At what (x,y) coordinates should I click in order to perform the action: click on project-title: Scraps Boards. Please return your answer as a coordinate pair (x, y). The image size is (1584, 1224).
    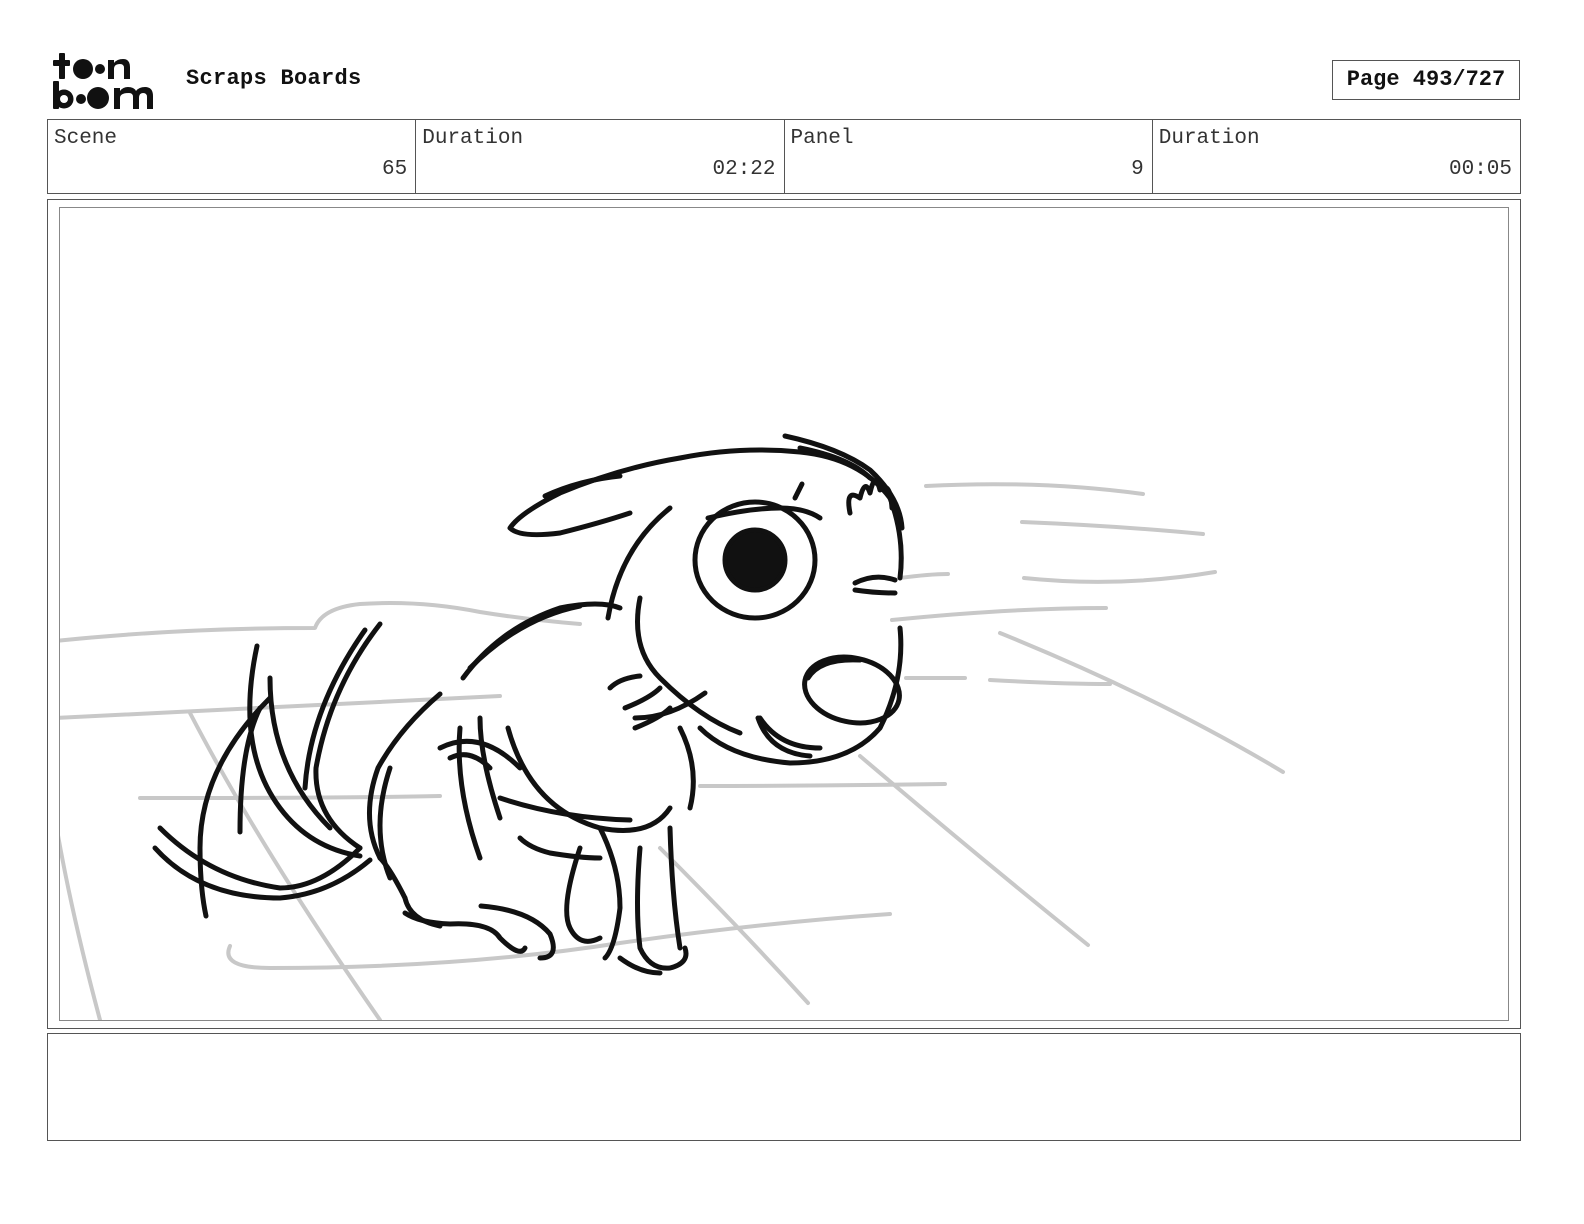
    Looking at the image, I should click on (274, 78).